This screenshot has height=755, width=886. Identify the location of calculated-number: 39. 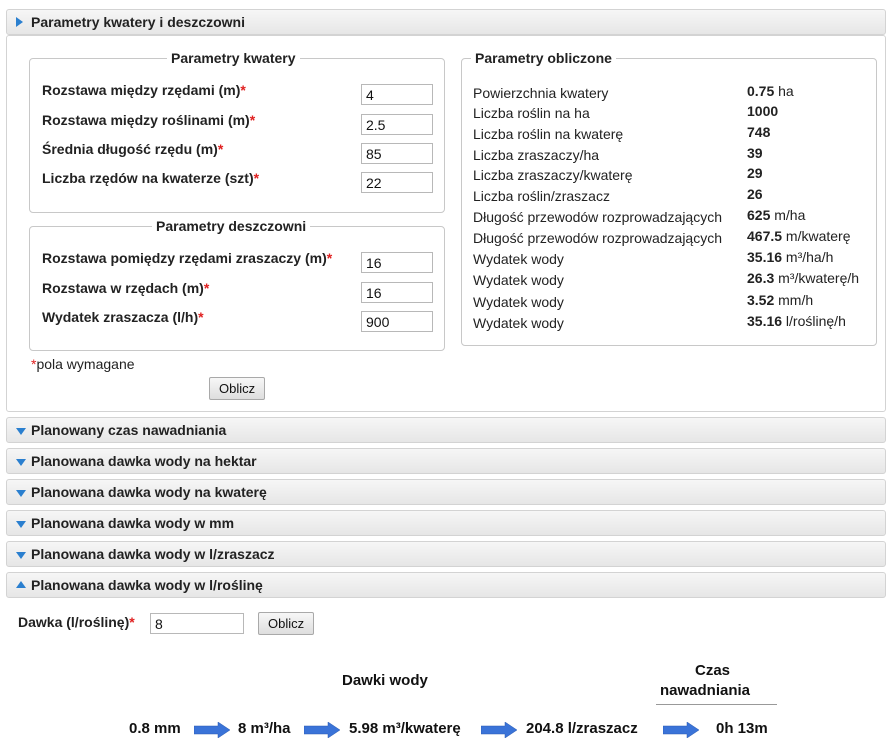
(755, 153).